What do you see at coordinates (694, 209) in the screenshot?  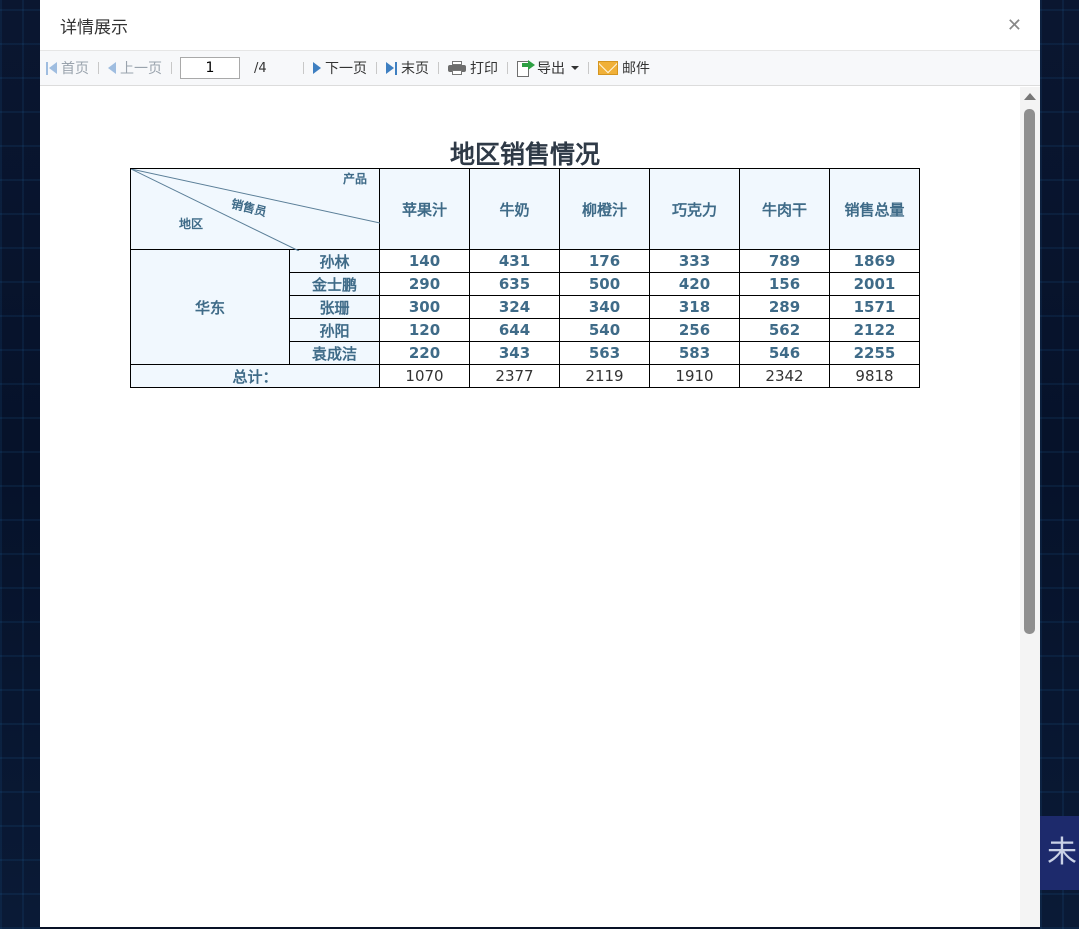 I see `column-header: 巧克力` at bounding box center [694, 209].